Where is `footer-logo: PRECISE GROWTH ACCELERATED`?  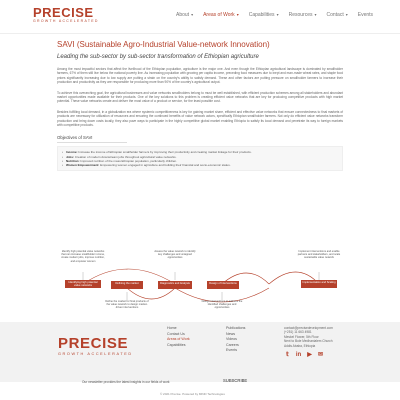 footer-logo: PRECISE GROWTH ACCELERATED is located at coordinates (95, 346).